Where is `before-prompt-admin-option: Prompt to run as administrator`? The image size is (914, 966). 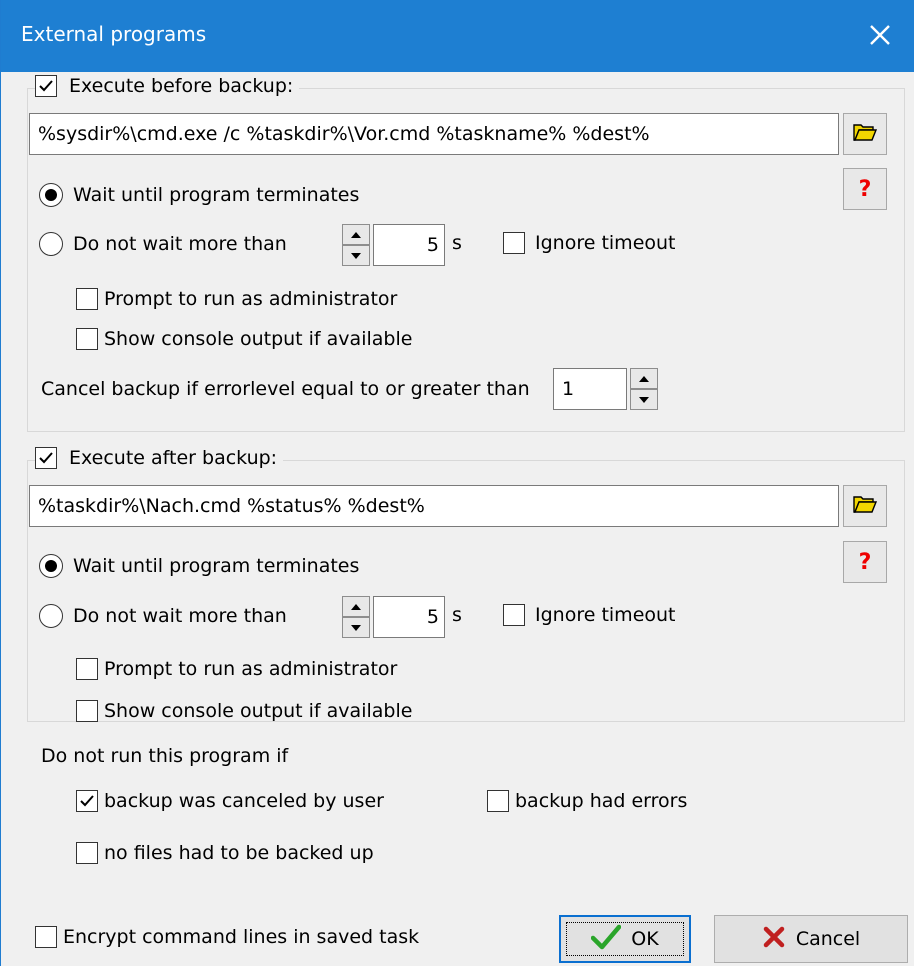 before-prompt-admin-option: Prompt to run as administrator is located at coordinates (236, 299).